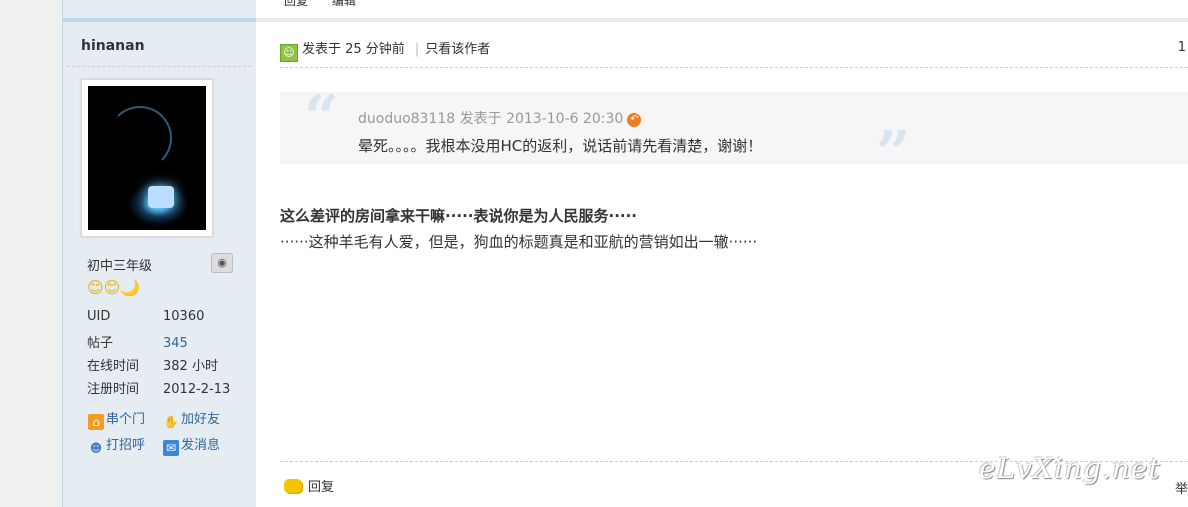 The width and height of the screenshot is (1188, 507). I want to click on report-button: 举, so click(1181, 487).